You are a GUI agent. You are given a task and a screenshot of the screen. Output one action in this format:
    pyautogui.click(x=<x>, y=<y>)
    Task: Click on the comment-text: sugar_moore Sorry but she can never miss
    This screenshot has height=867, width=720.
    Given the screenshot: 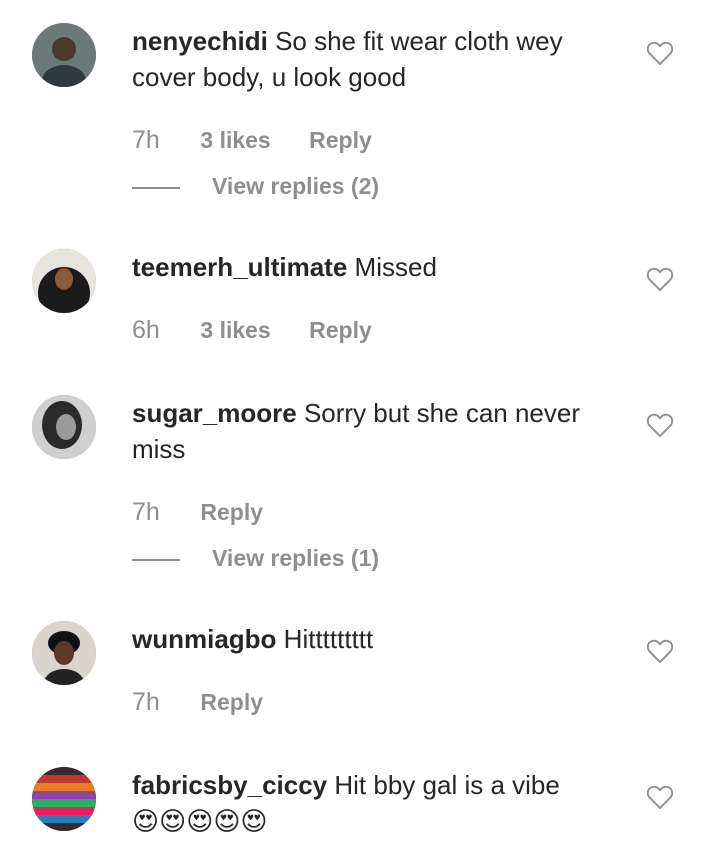 What is the action you would take?
    pyautogui.click(x=377, y=431)
    